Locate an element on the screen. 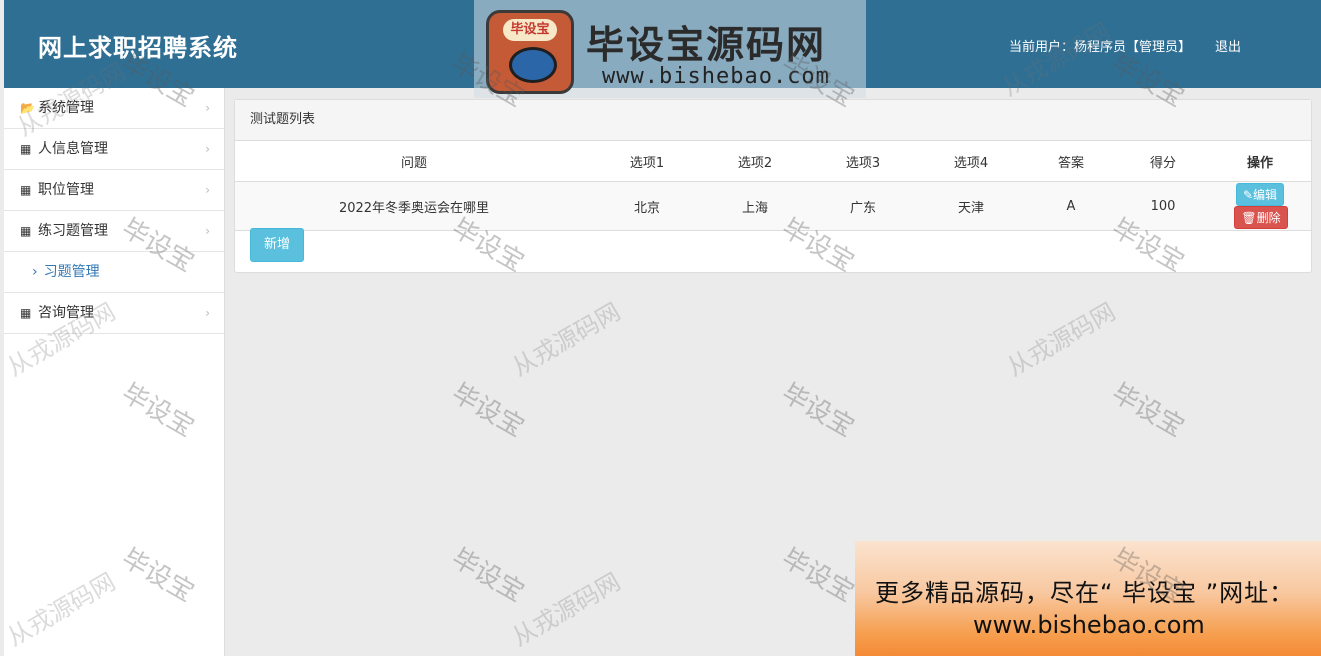 The height and width of the screenshot is (656, 1321). delete-button: 🗑删除 is located at coordinates (1261, 217).